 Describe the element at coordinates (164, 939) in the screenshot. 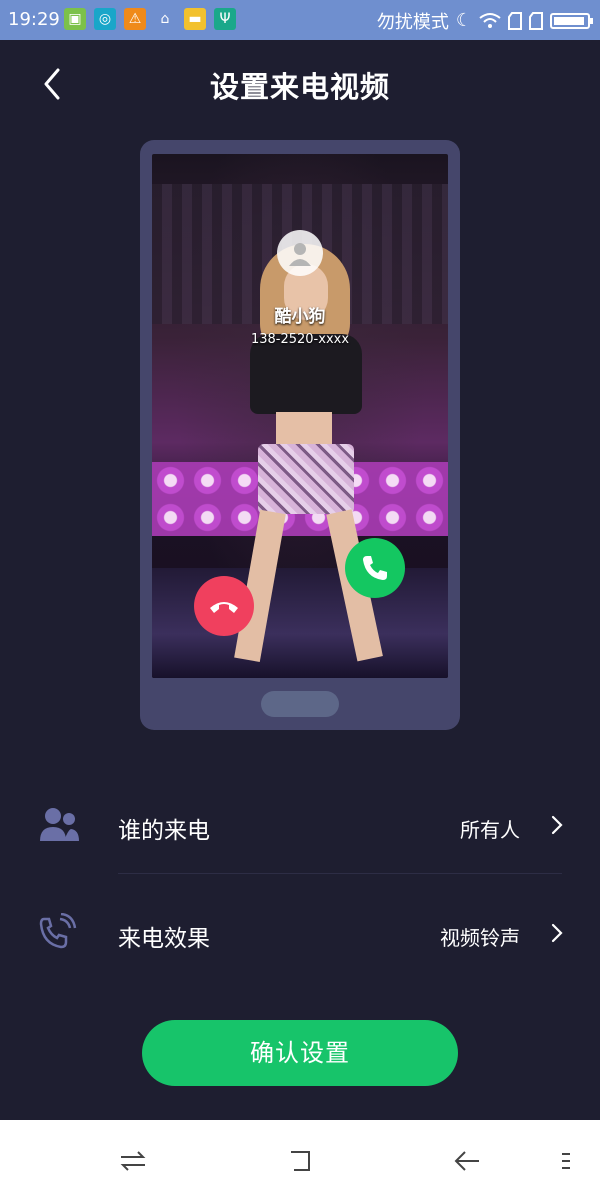

I see `setting-label: 来电效果` at that location.